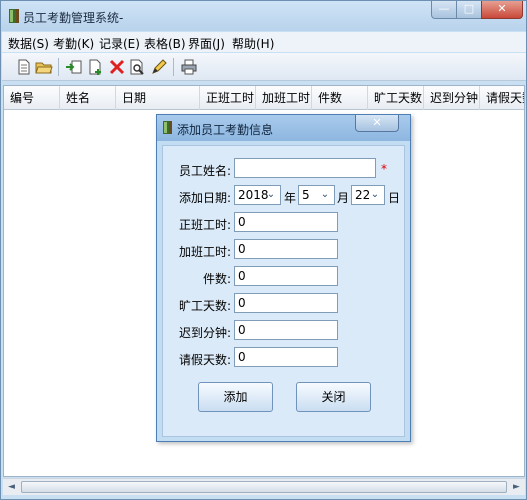 Image resolution: width=527 pixels, height=500 pixels. Describe the element at coordinates (286, 357) in the screenshot. I see `leave-days-input: 0` at that location.